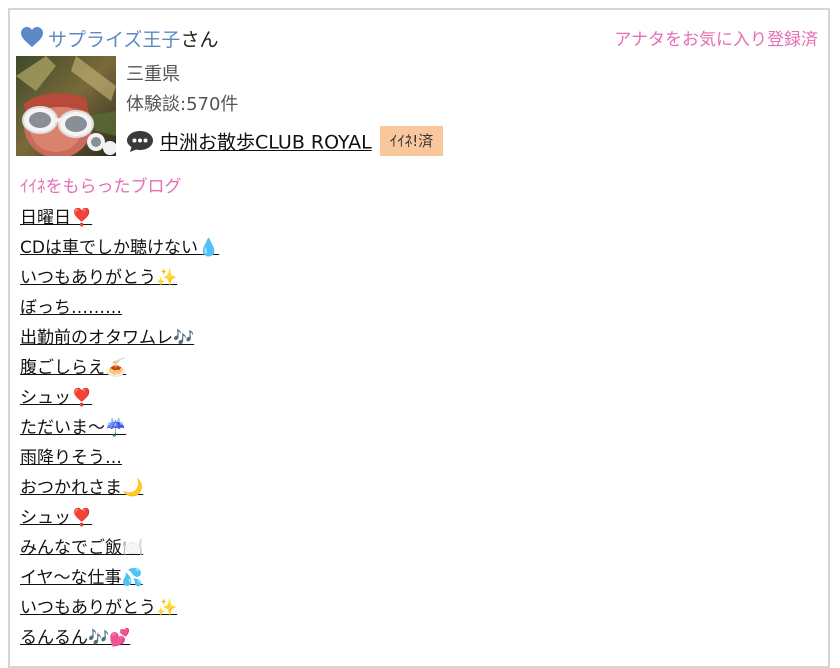  What do you see at coordinates (419, 37) in the screenshot?
I see `user-header: サプライズ王子さん アナタをお気に入り登録済` at bounding box center [419, 37].